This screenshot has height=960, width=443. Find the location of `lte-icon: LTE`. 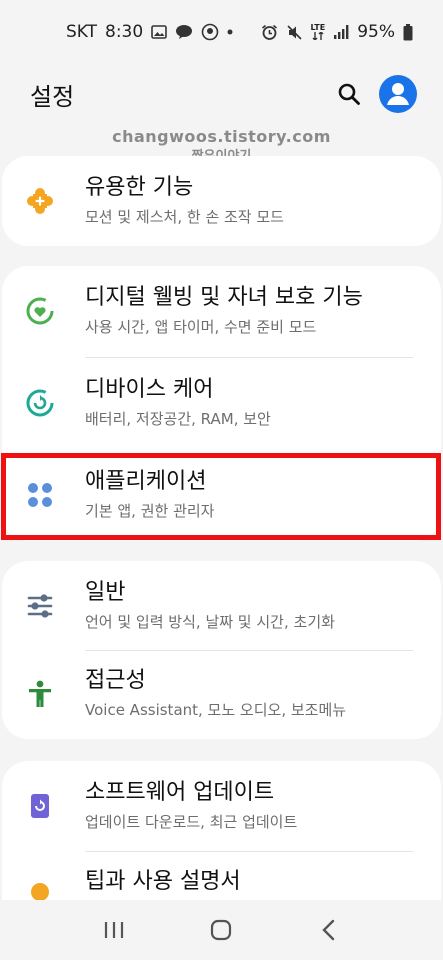

lte-icon: LTE is located at coordinates (318, 31).